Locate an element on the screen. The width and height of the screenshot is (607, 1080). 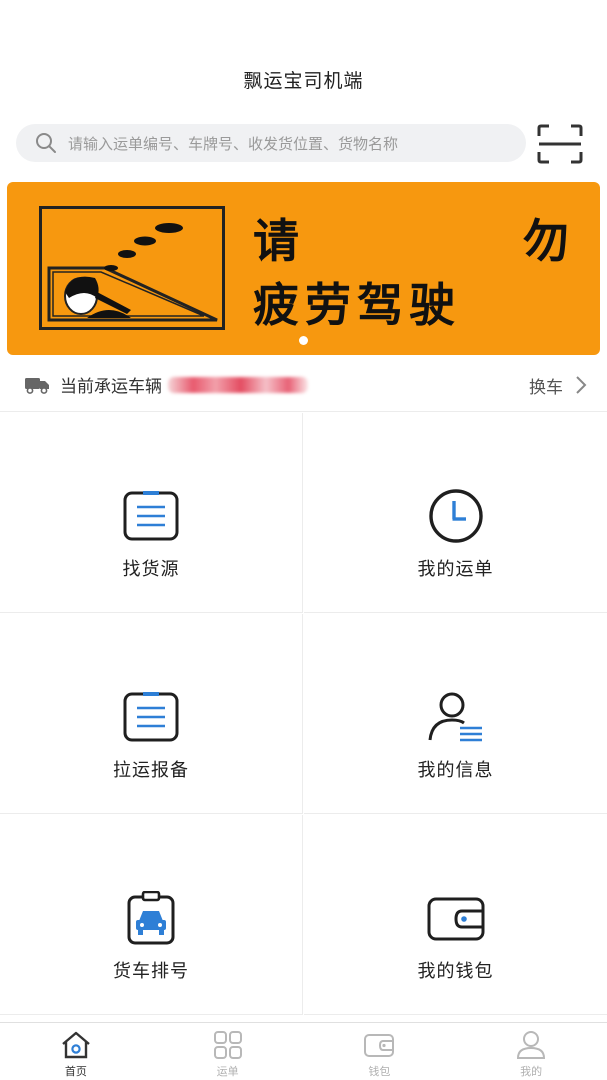
menu-label: 货车排号 is located at coordinates (151, 971).